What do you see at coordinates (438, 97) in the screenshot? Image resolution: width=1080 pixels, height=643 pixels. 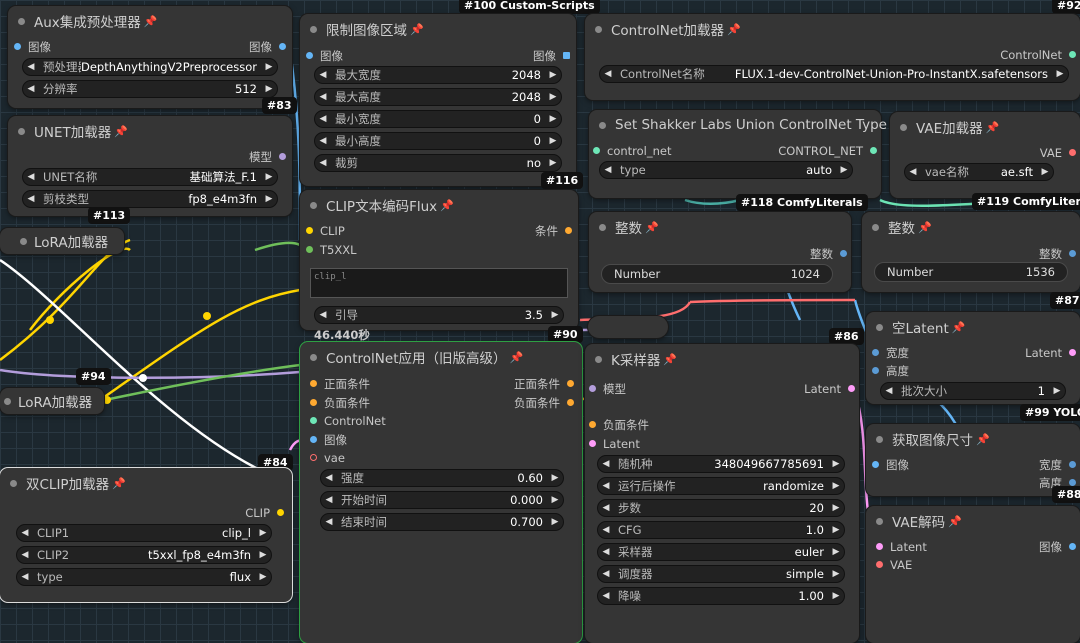 I see `max-height-widget: ◀ 最大高度 2048 ▶` at bounding box center [438, 97].